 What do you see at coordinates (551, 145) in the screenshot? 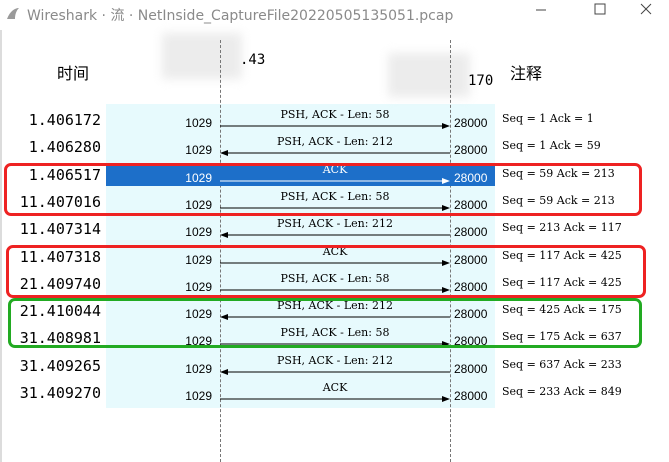
I see `seq-ack-note: Seq = 1 Ack = 59` at bounding box center [551, 145].